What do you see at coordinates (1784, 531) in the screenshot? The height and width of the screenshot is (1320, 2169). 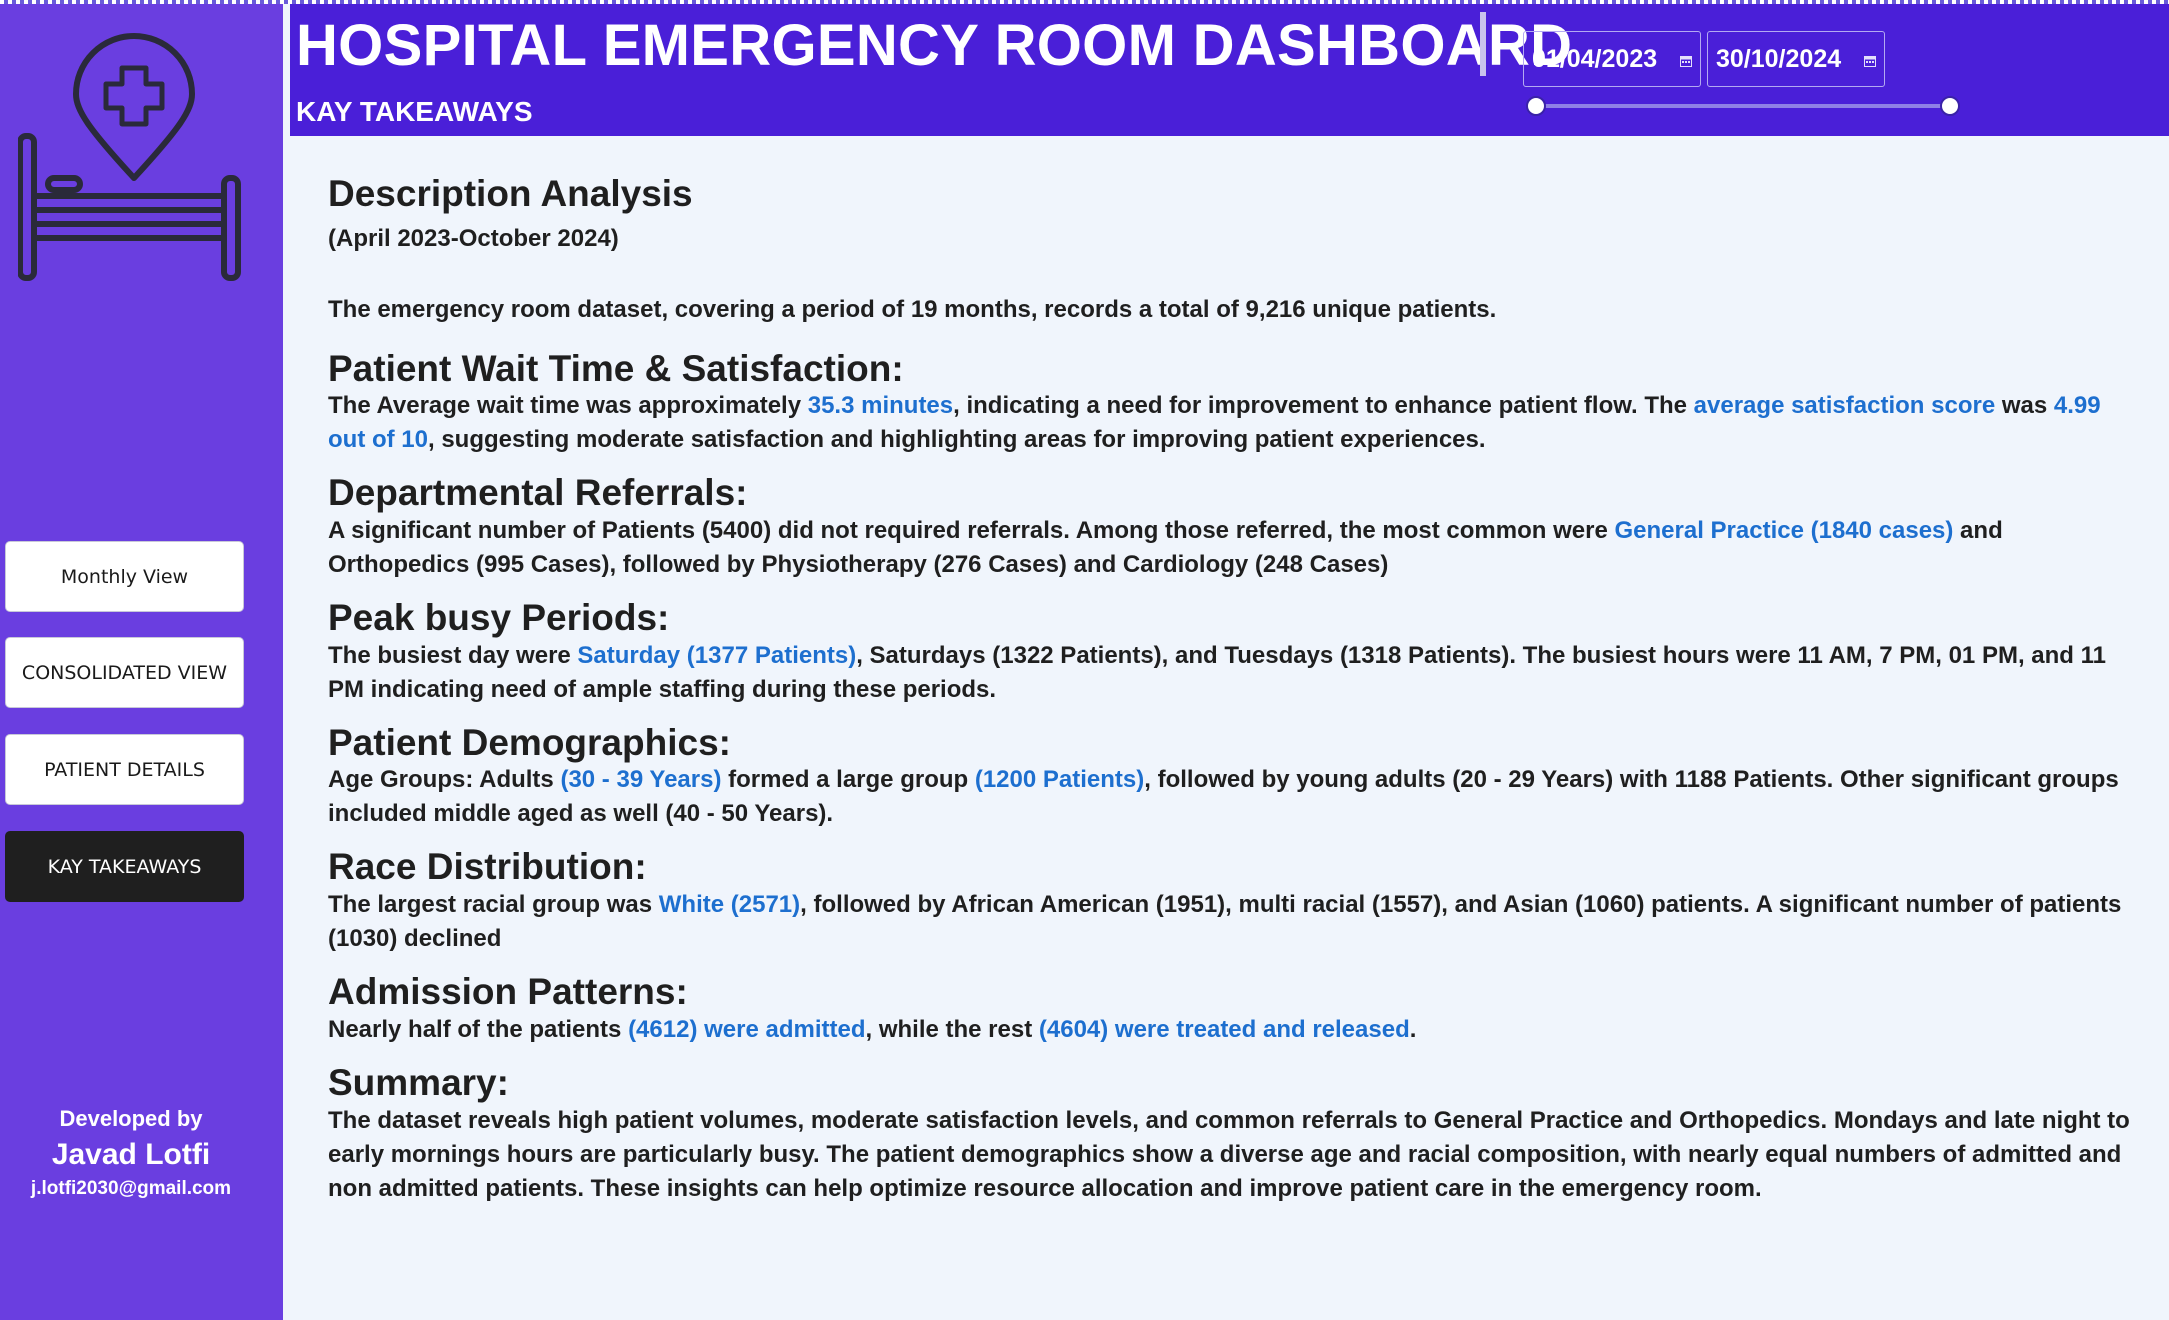 I see `highlight-text: General Practice (1840 cases)` at bounding box center [1784, 531].